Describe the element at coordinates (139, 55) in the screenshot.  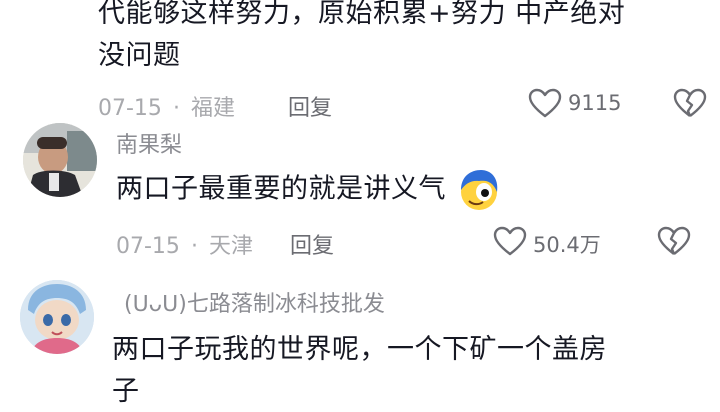
I see `comment-1-text-line-2: 没问题` at that location.